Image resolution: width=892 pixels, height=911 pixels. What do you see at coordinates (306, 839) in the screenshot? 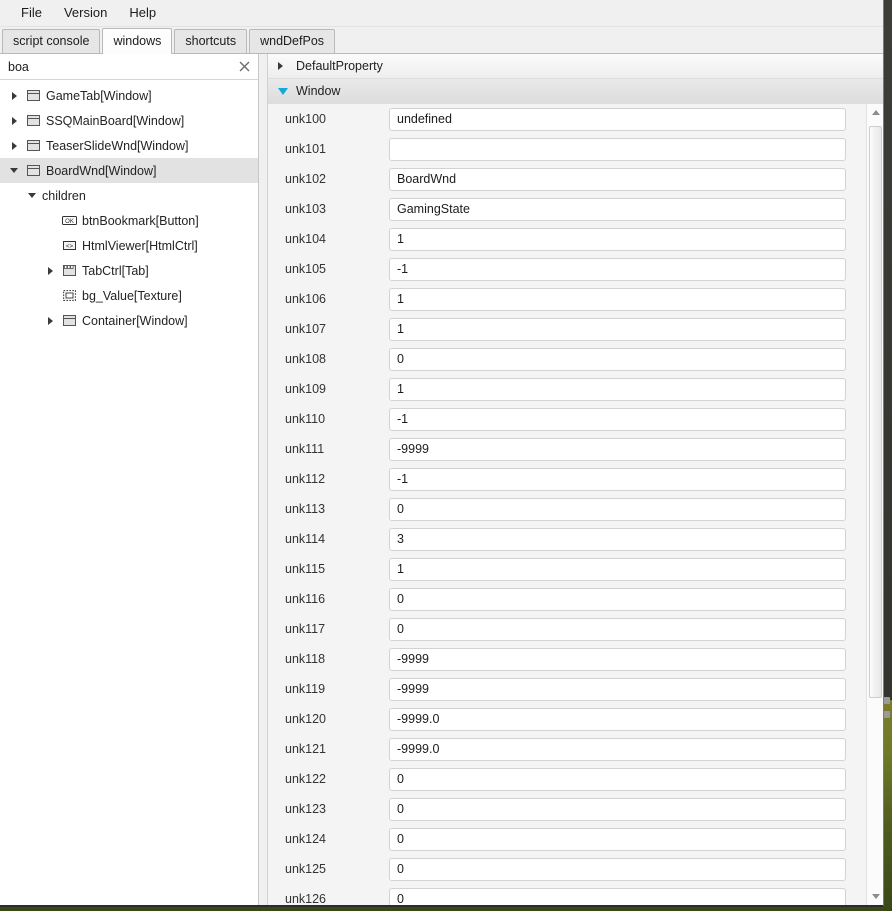
I see `property-name: unk124` at bounding box center [306, 839].